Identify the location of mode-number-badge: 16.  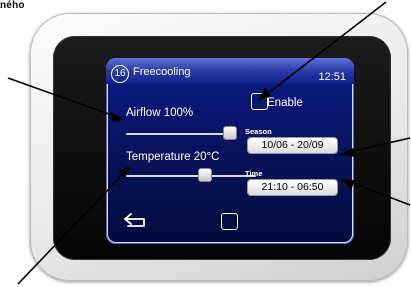
(120, 74).